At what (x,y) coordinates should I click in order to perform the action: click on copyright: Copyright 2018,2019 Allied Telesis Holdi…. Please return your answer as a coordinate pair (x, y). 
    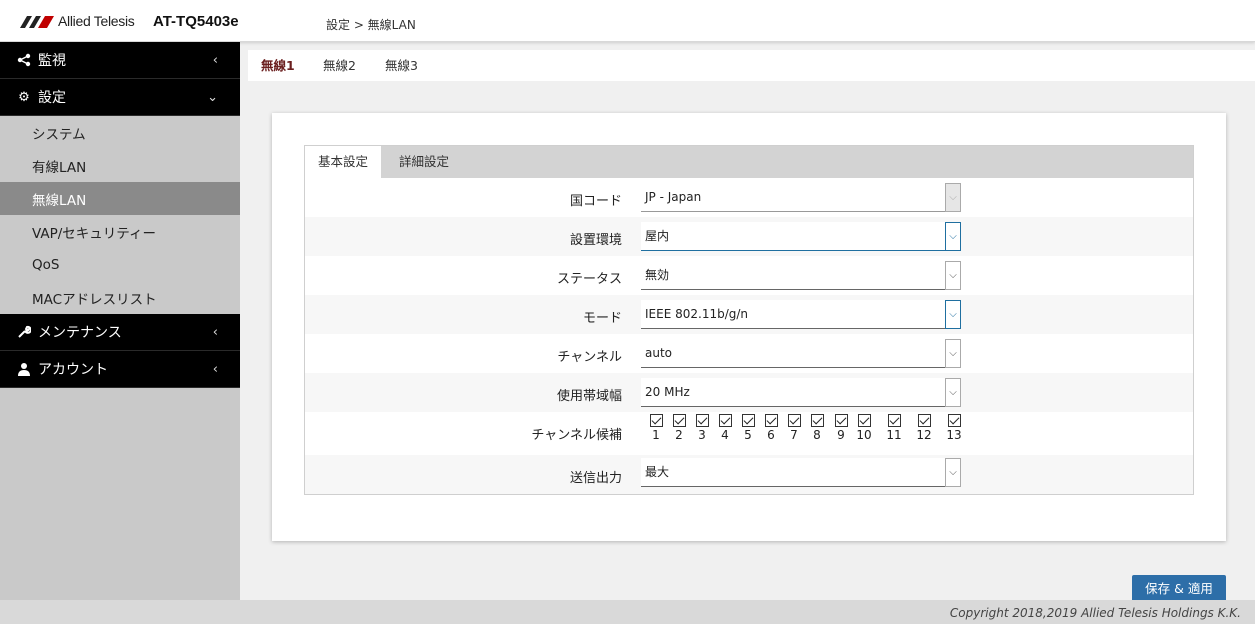
    Looking at the image, I should click on (1095, 613).